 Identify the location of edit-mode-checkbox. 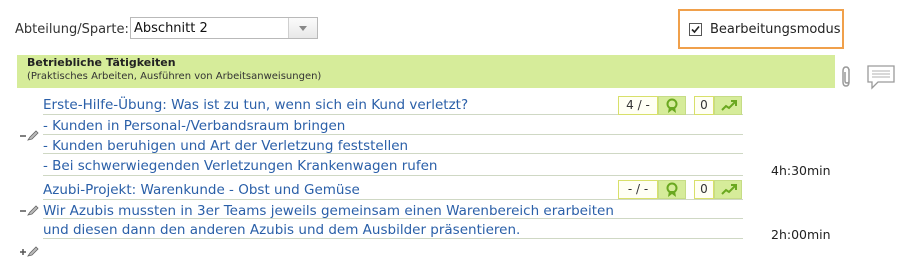
(695, 29).